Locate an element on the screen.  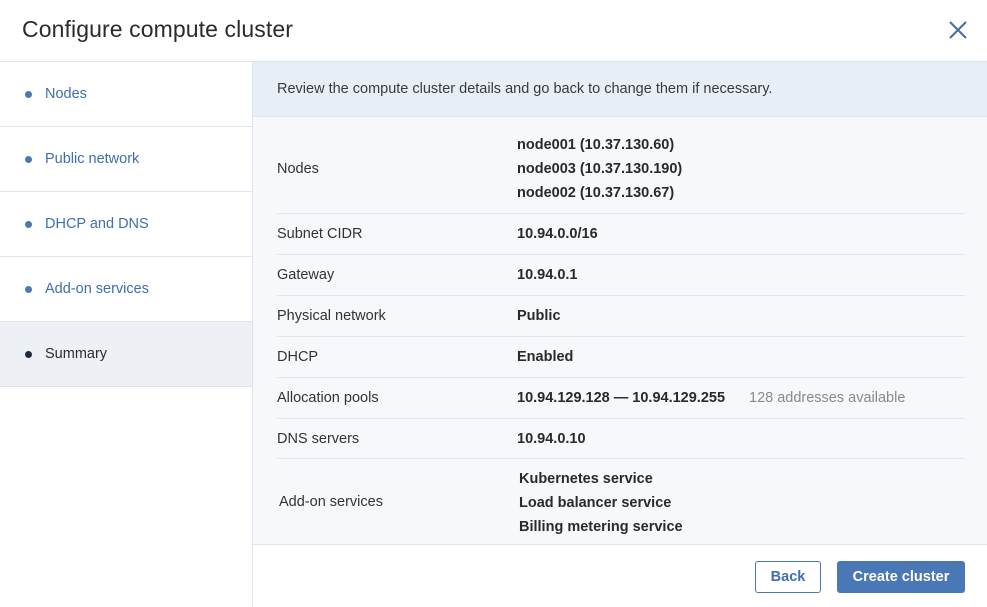
row-label: Nodes is located at coordinates (298, 169).